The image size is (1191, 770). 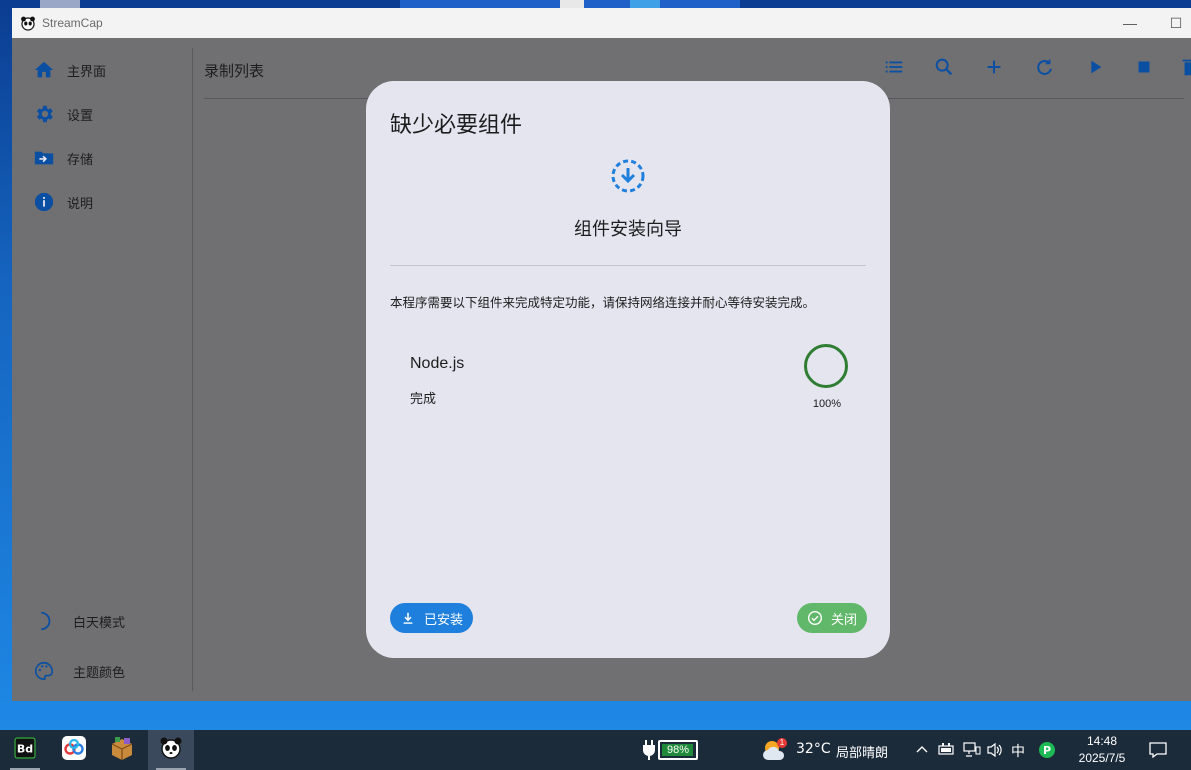 What do you see at coordinates (87, 72) in the screenshot?
I see `sidebar-item-label: 主界面` at bounding box center [87, 72].